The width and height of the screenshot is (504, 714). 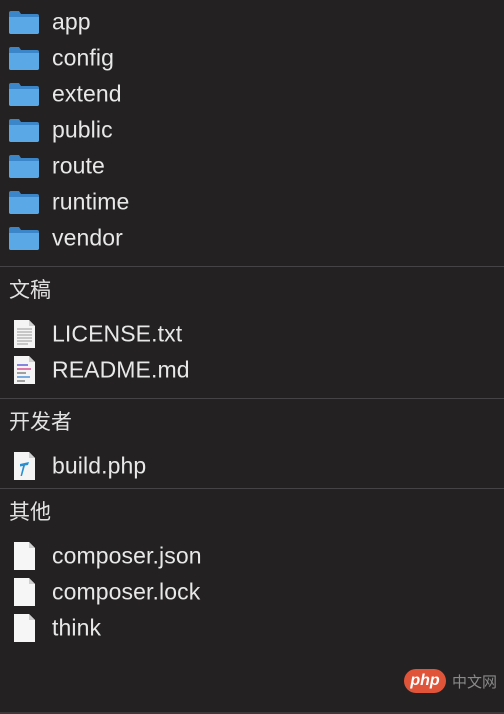 What do you see at coordinates (252, 202) in the screenshot?
I see `folder-item-runtime: runtime` at bounding box center [252, 202].